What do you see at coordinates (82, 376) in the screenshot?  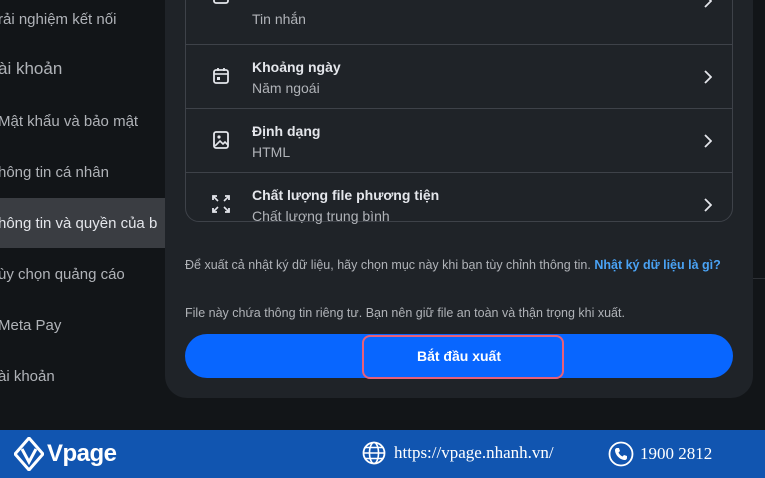 I see `sidebar-item-accounts: ài khoản` at bounding box center [82, 376].